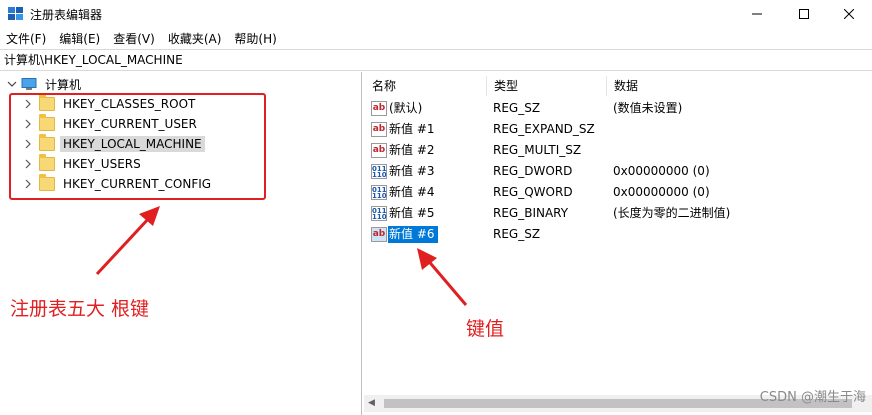 Image resolution: width=872 pixels, height=415 pixels. Describe the element at coordinates (281, 256) in the screenshot. I see `annotation-arrows` at that location.